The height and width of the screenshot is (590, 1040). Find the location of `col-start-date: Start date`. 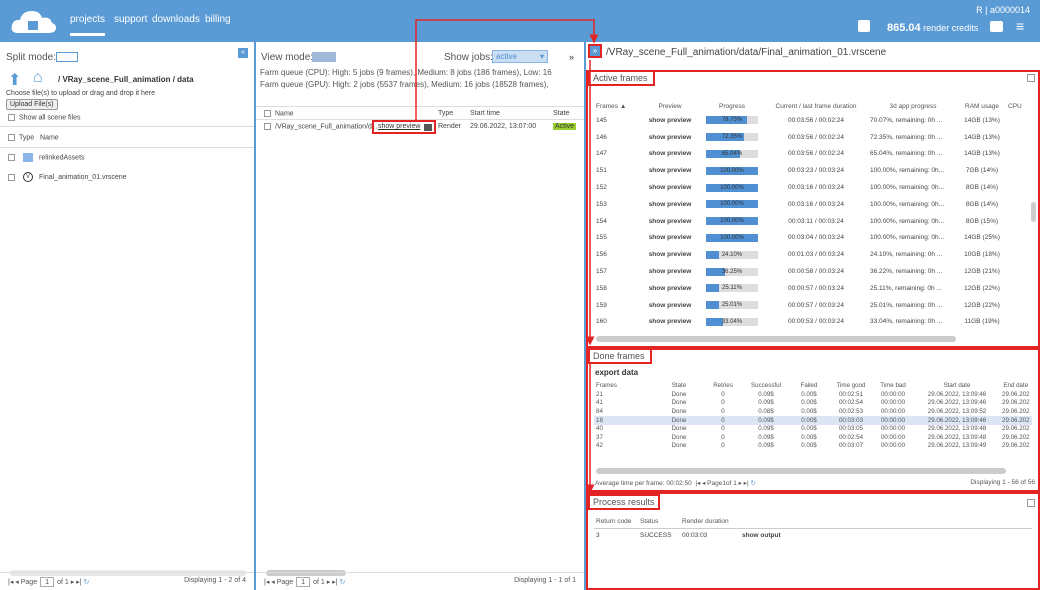

col-start-date: Start date is located at coordinates (957, 386).